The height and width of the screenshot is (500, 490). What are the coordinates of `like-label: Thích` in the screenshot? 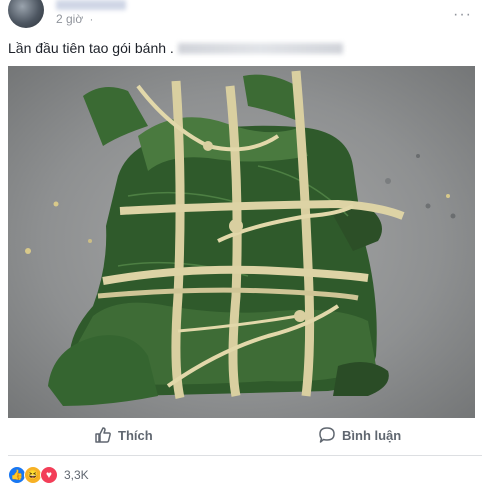 It's located at (135, 435).